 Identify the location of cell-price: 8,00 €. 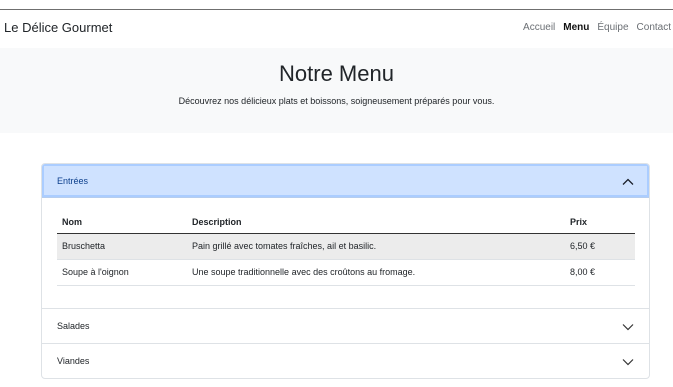
(600, 272).